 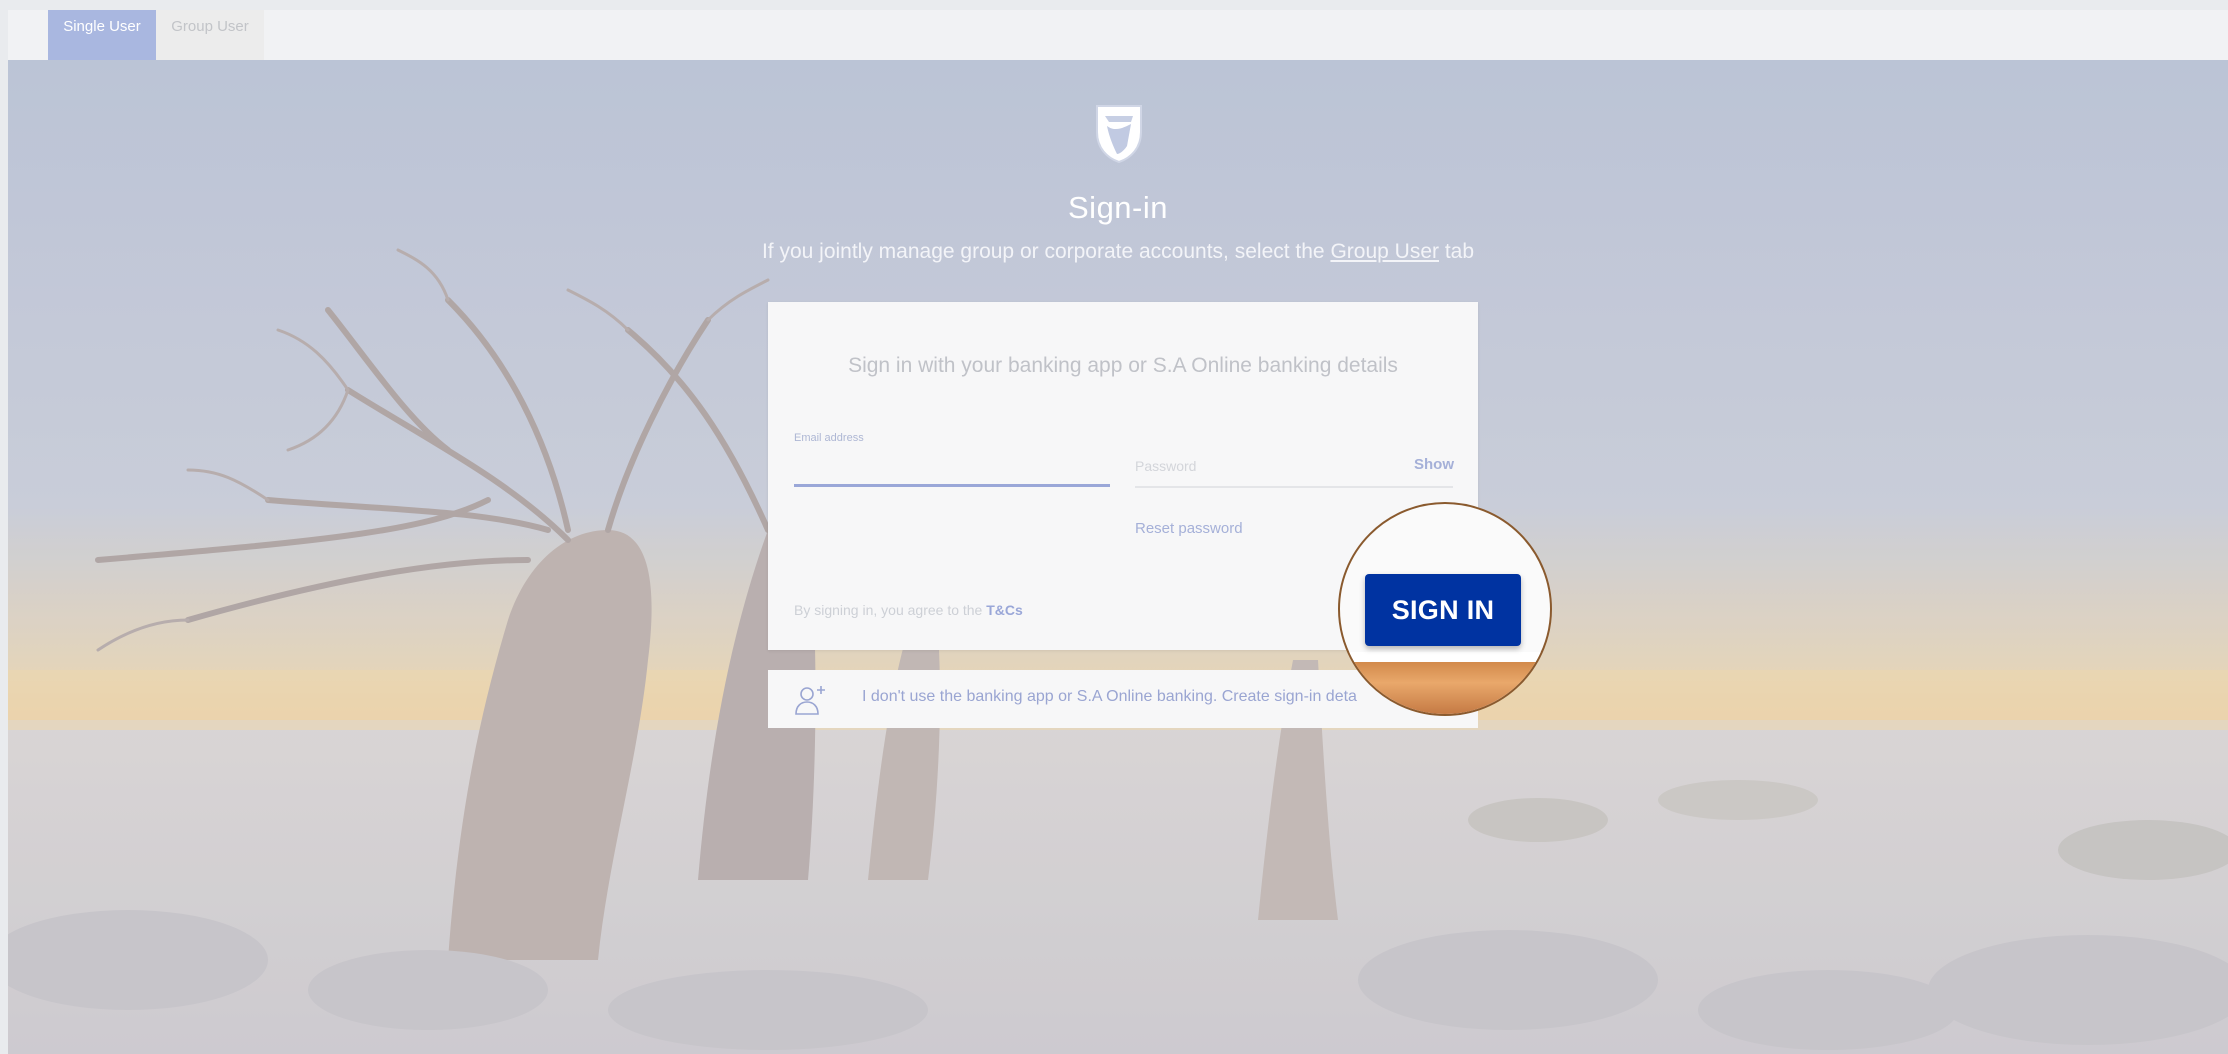 I want to click on bank-logo-icon, so click(x=1119, y=134).